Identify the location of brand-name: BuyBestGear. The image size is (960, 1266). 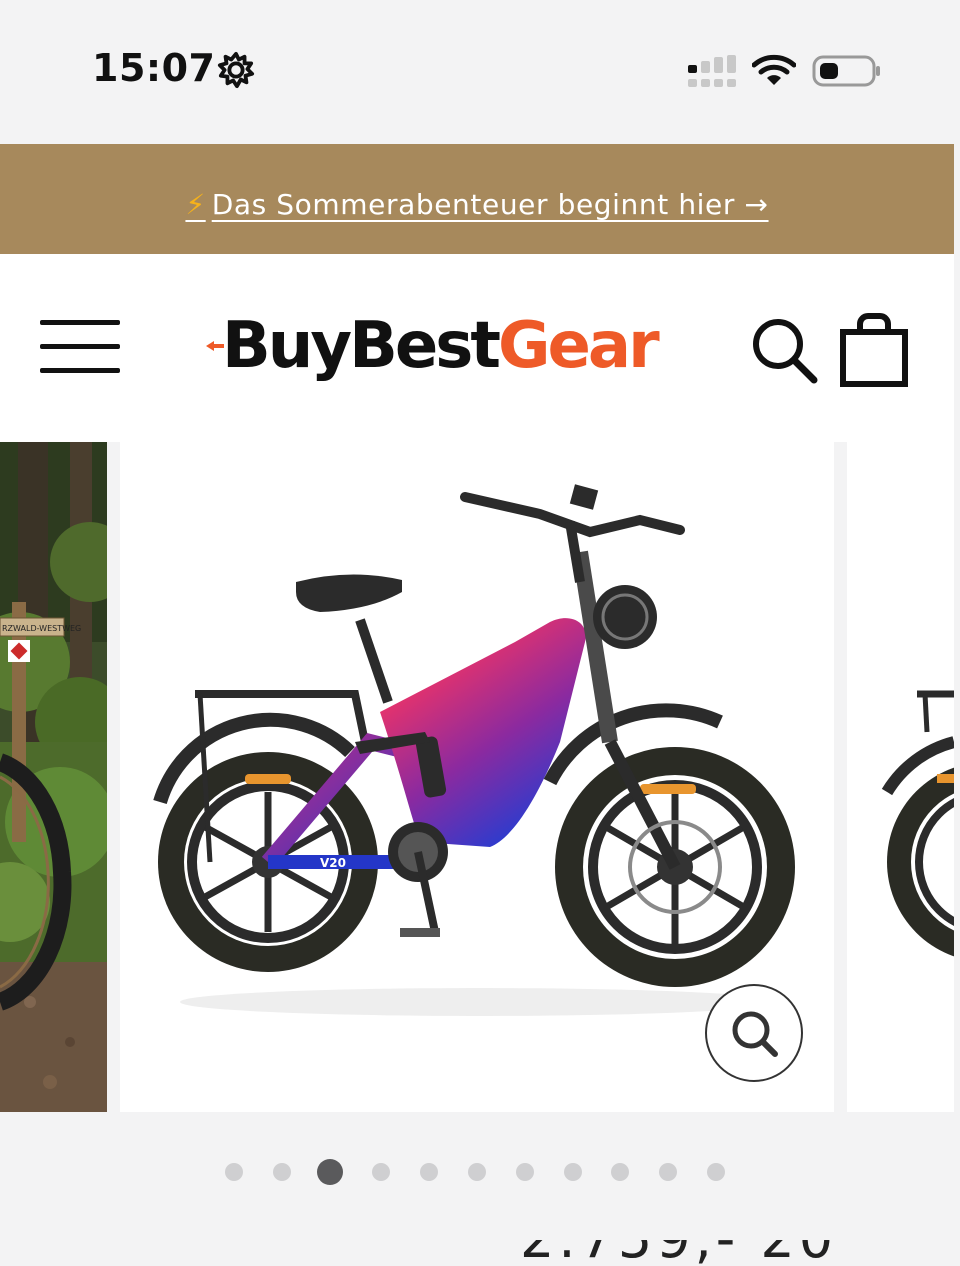
(441, 346).